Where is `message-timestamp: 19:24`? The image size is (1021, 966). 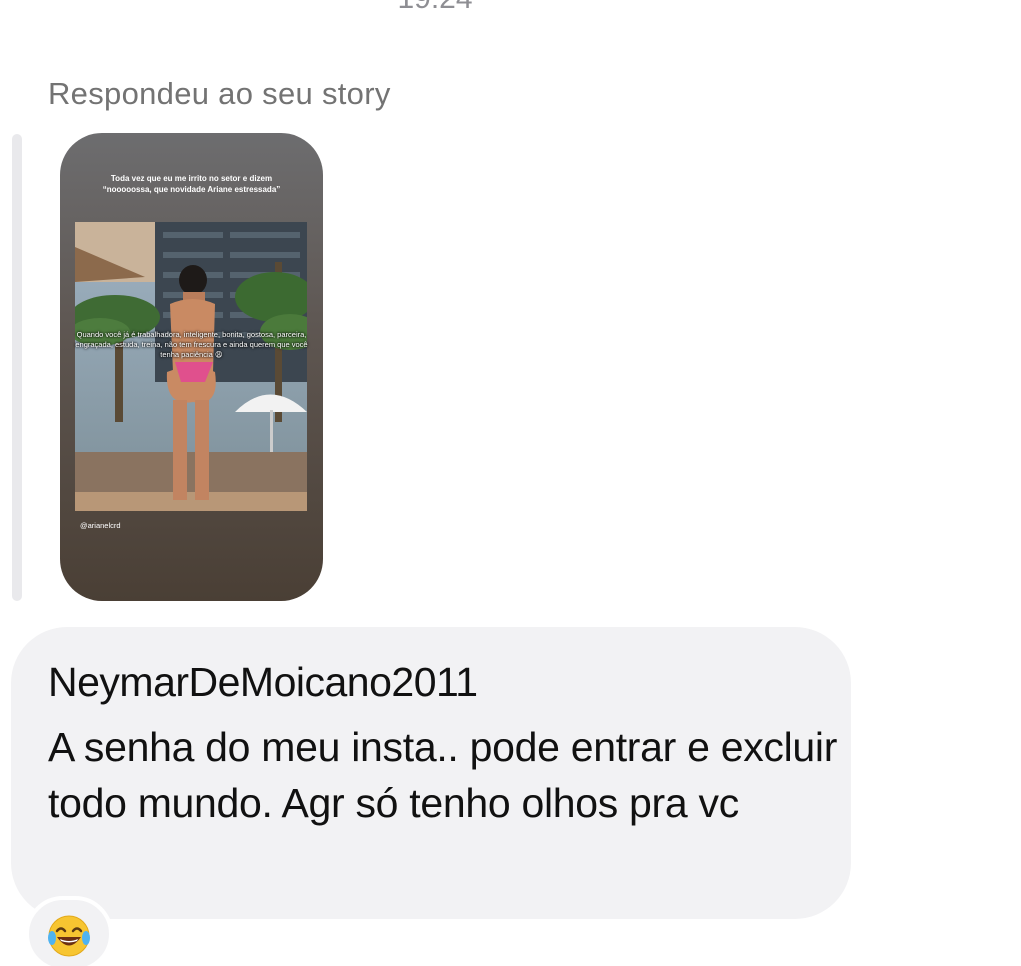
message-timestamp: 19:24 is located at coordinates (435, 8).